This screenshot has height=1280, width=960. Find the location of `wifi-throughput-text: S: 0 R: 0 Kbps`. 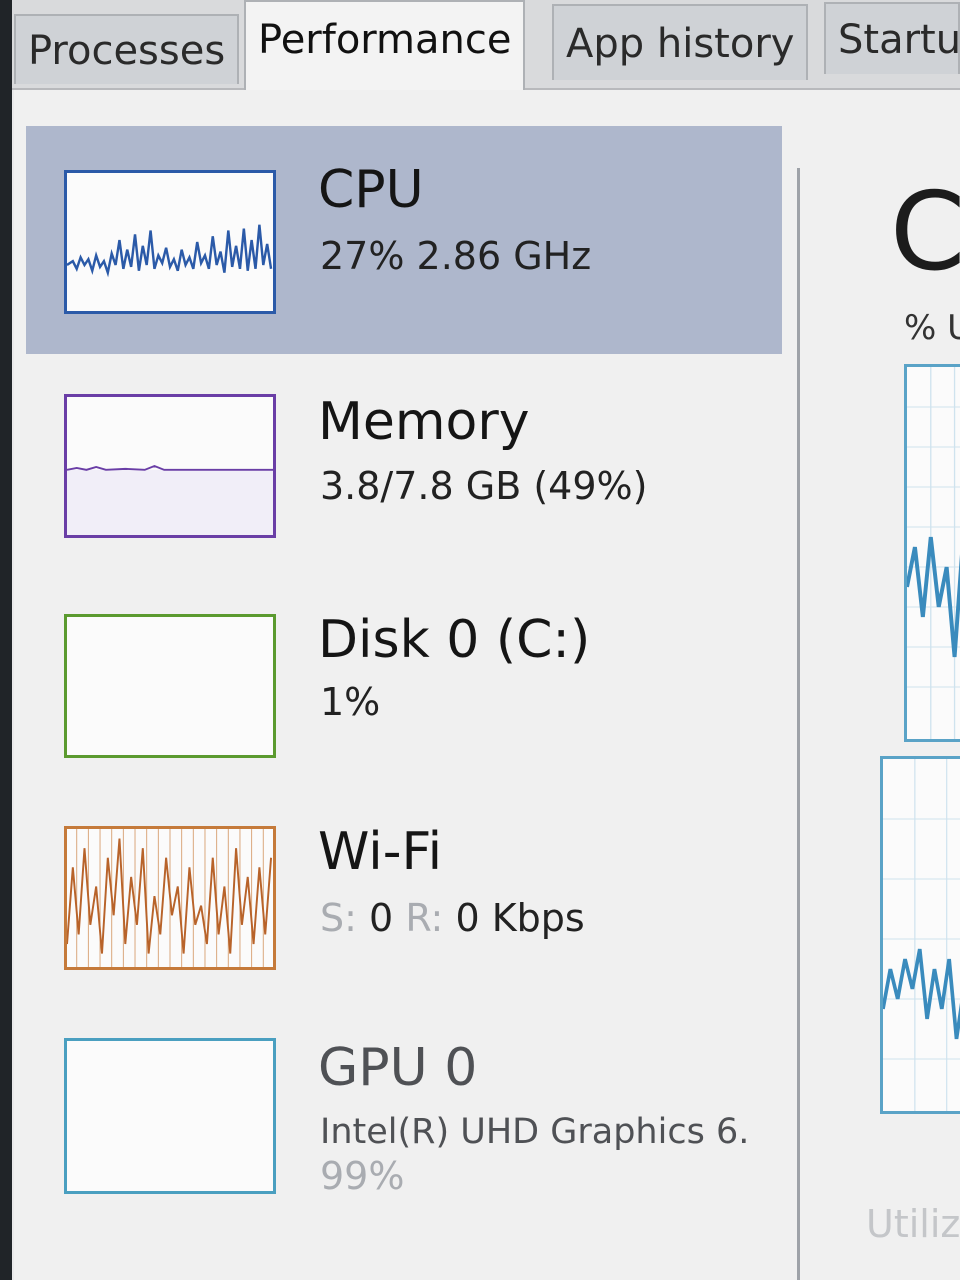

wifi-throughput-text: S: 0 R: 0 Kbps is located at coordinates (452, 918).